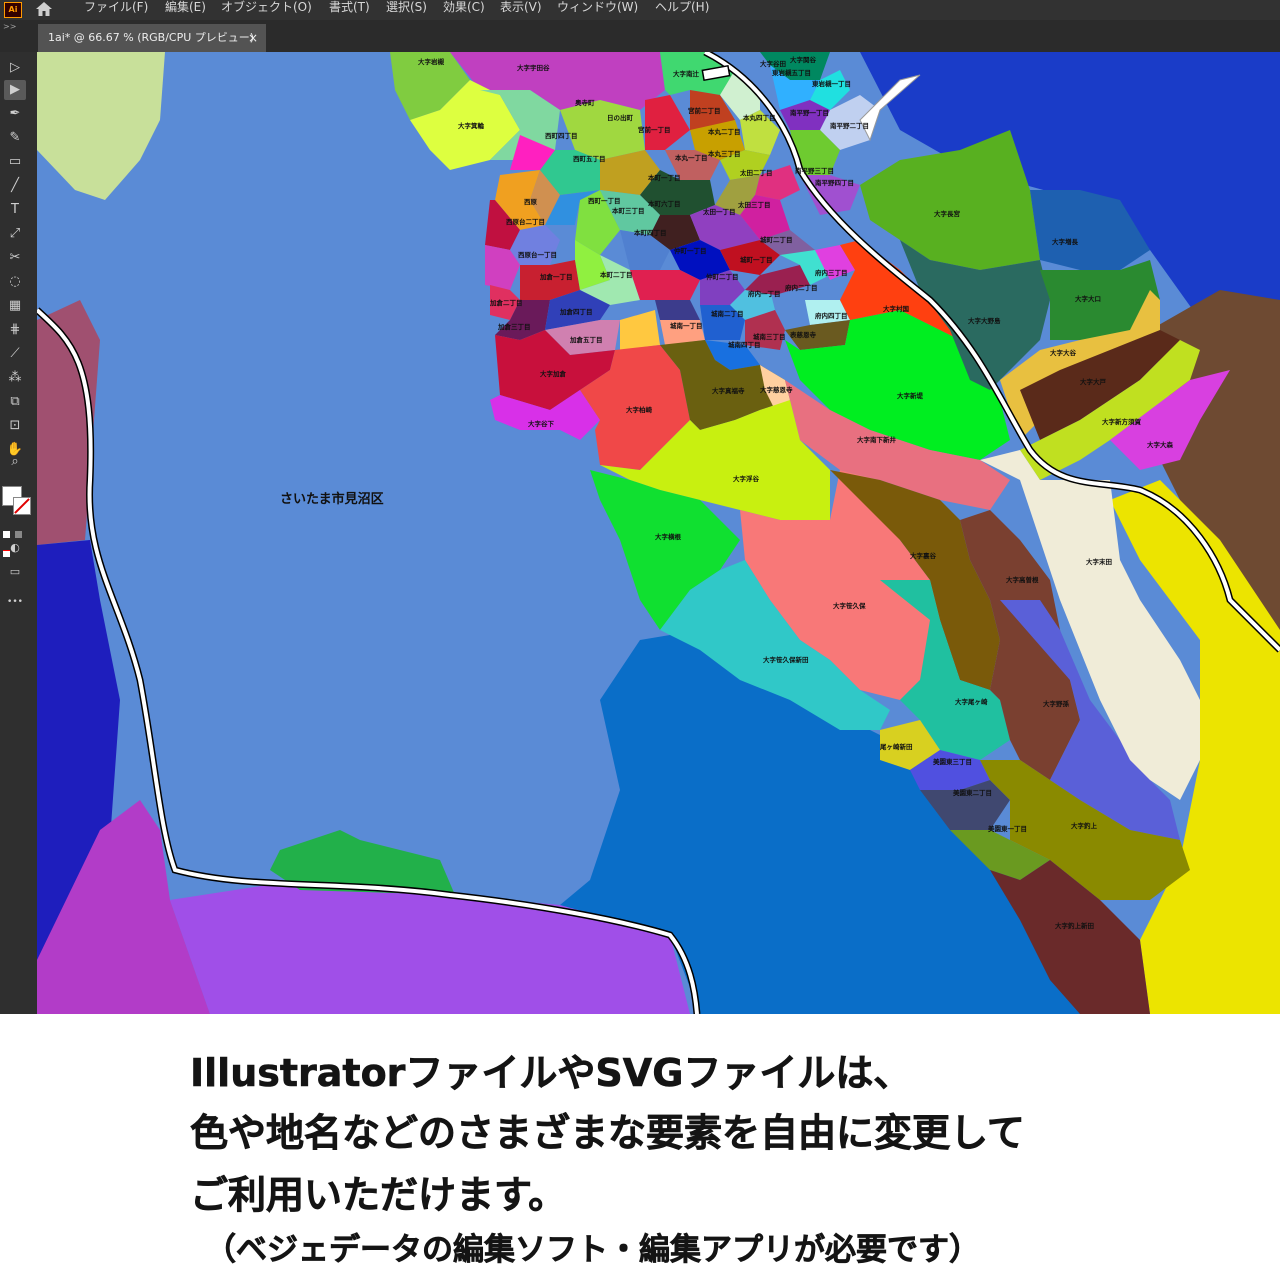  I want to click on type-tool: T, so click(15, 210).